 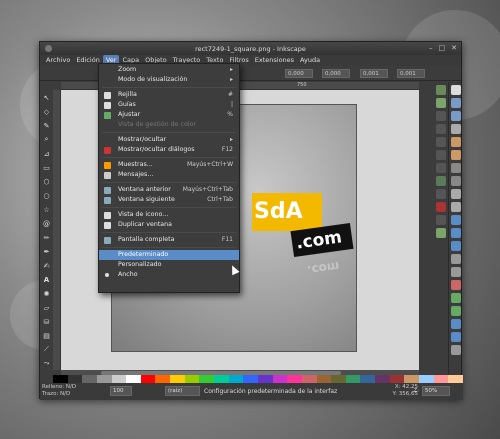 What do you see at coordinates (456, 324) in the screenshot?
I see `xml-editor-icon` at bounding box center [456, 324].